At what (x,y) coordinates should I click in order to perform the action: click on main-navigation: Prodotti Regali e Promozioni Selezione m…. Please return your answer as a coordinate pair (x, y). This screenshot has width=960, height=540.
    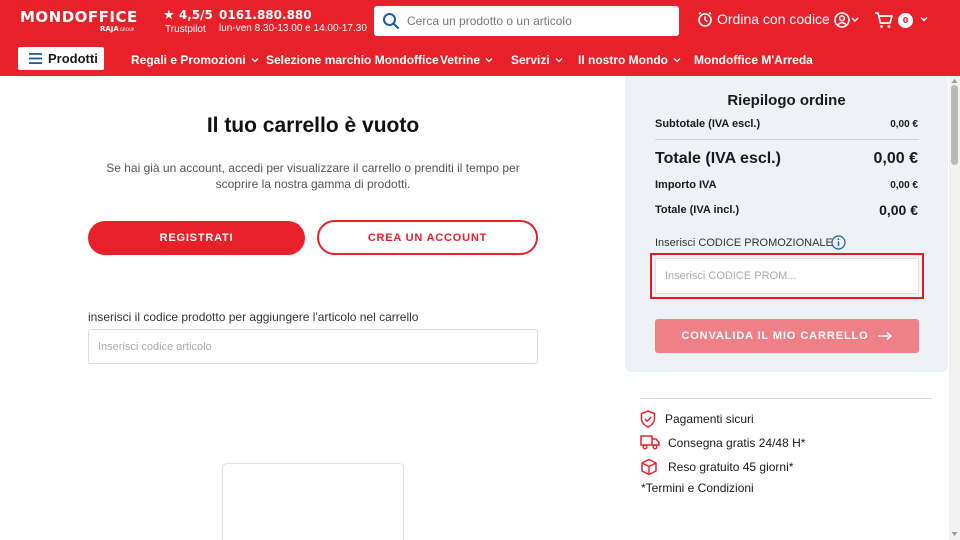
    Looking at the image, I should click on (480, 59).